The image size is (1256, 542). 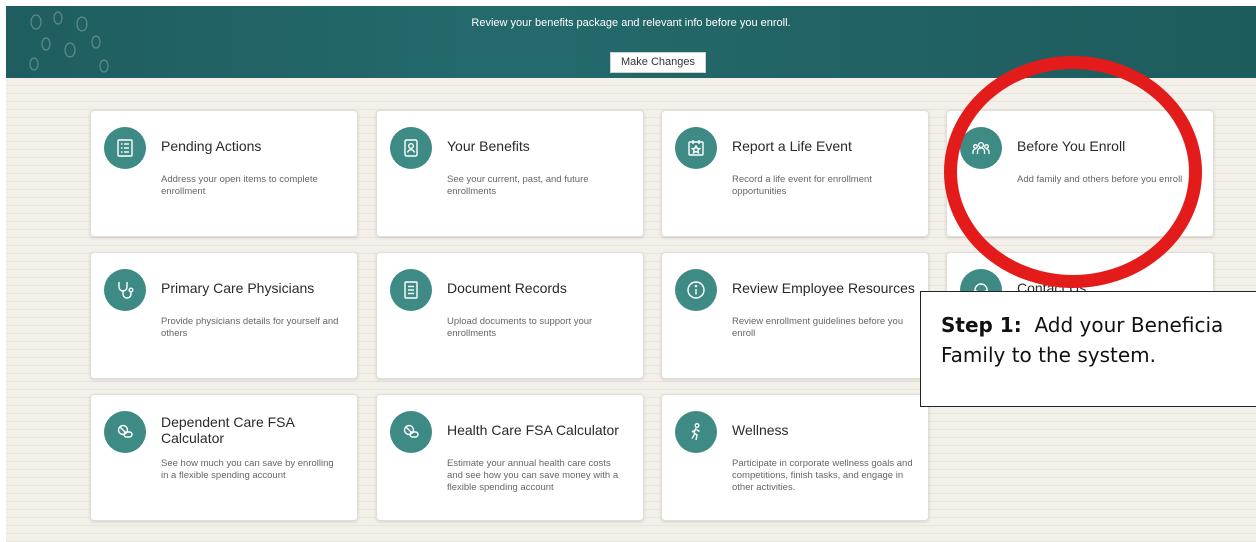 I want to click on card-title: Your Benefits, so click(x=488, y=146).